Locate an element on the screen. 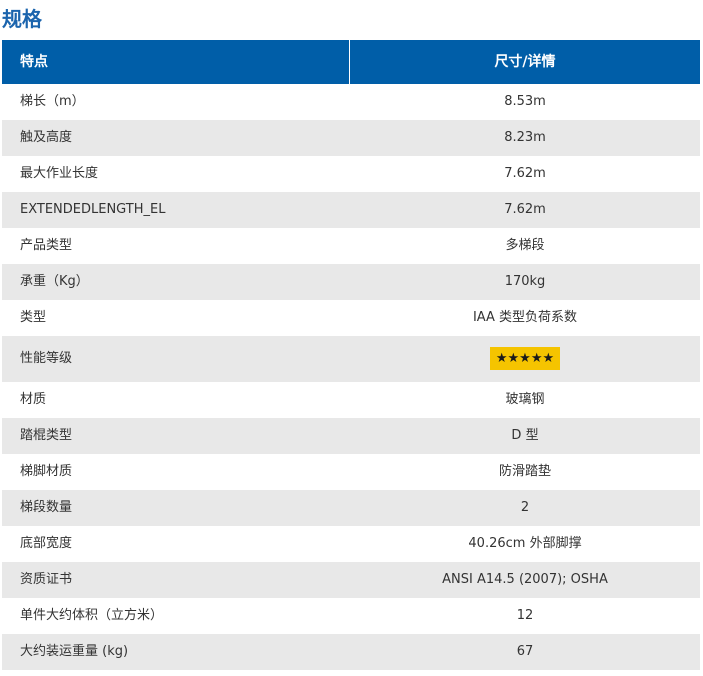  row-feature: 资质证书 is located at coordinates (46, 579).